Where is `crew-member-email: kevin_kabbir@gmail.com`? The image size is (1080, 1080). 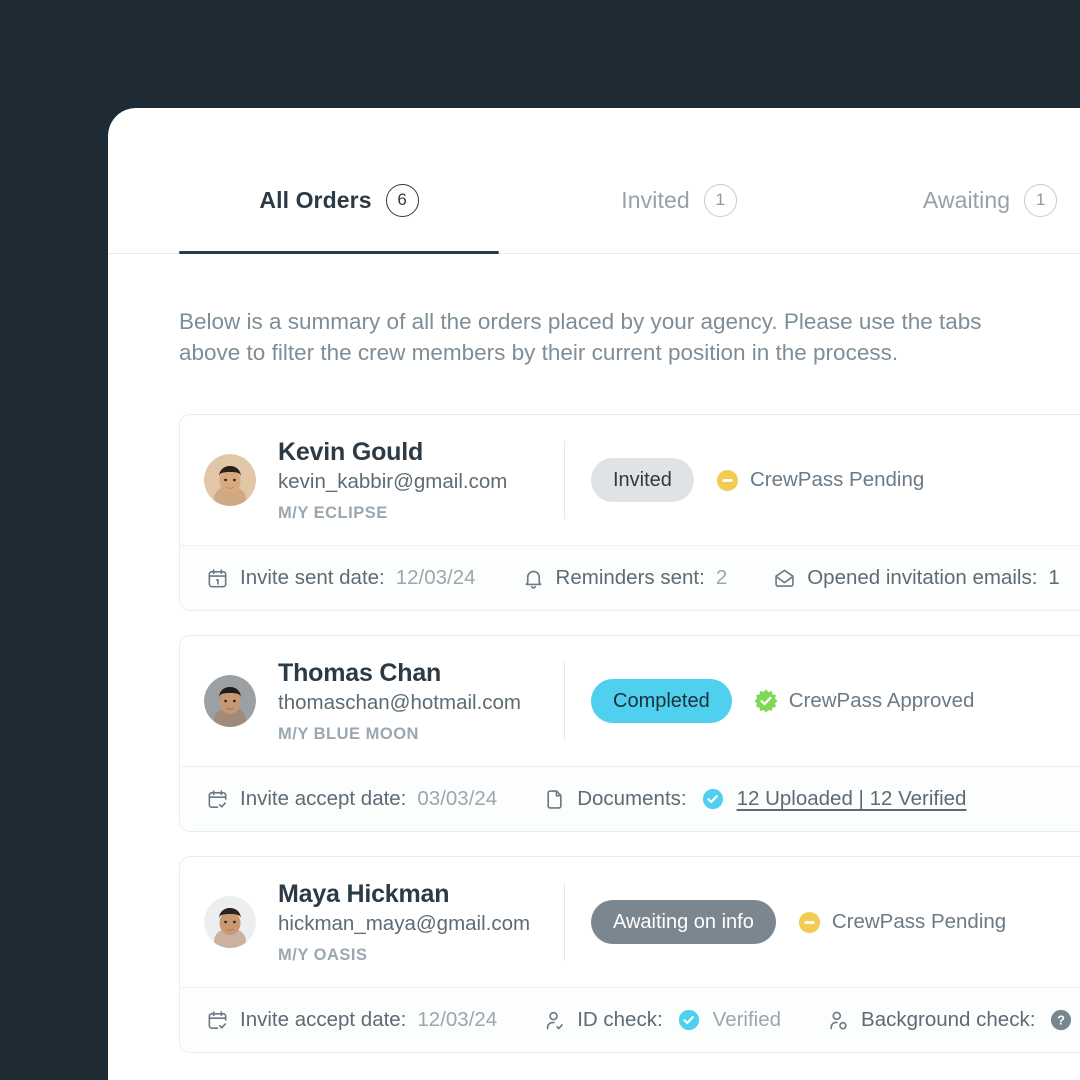 crew-member-email: kevin_kabbir@gmail.com is located at coordinates (393, 481).